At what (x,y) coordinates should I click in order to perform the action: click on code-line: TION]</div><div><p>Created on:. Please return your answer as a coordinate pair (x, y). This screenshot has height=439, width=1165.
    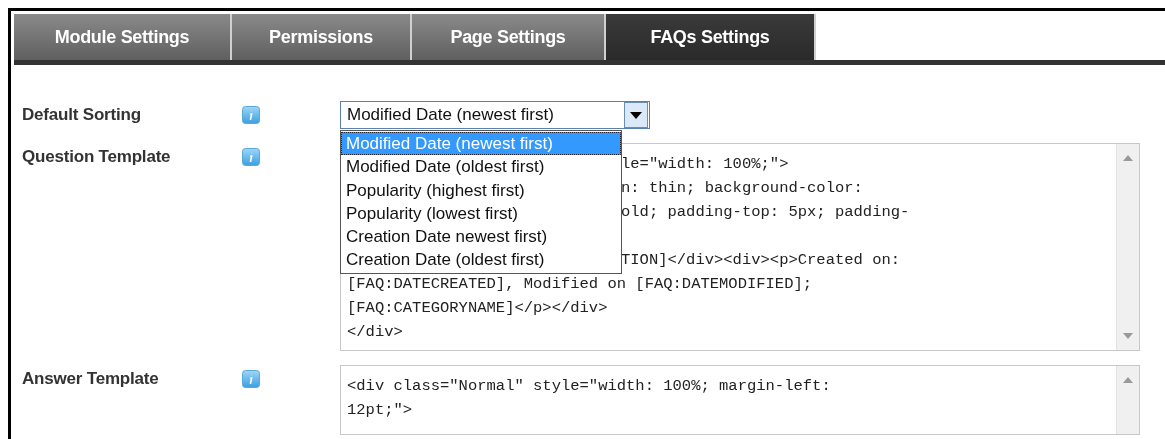
    Looking at the image, I should click on (761, 260).